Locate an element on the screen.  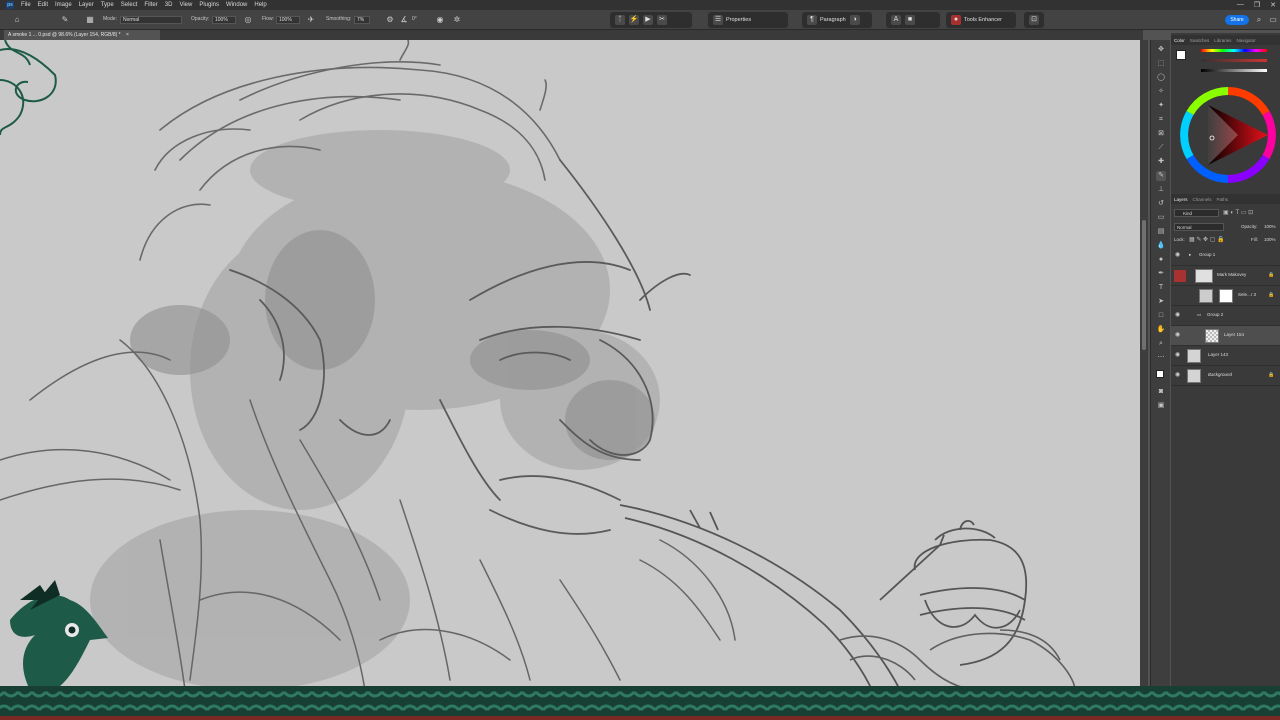
fill-value: 100% is located at coordinates (1270, 239).